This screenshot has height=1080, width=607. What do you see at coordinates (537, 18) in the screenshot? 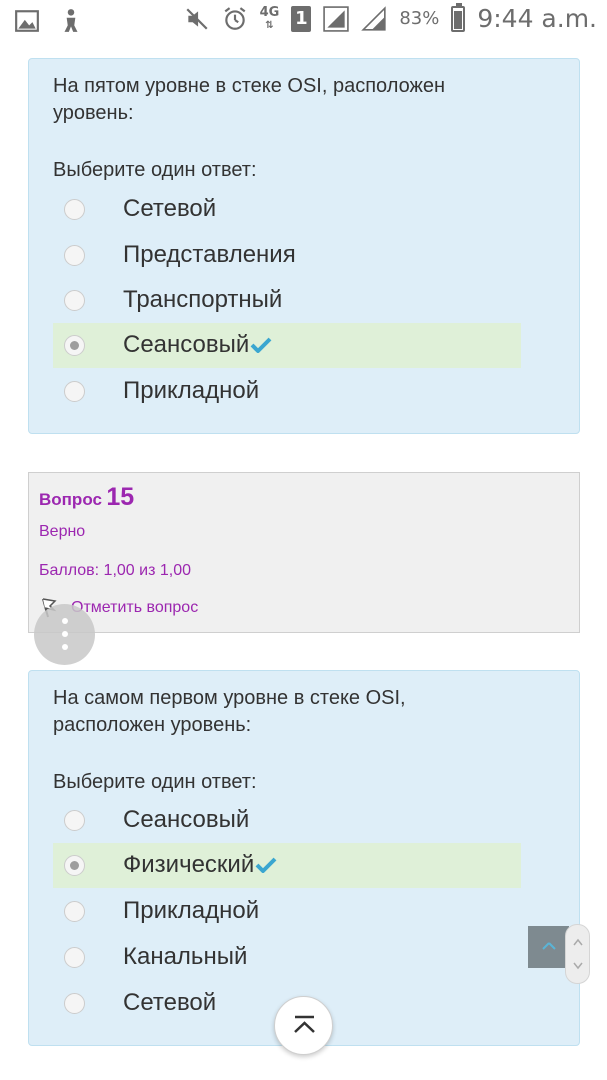
I see `clock: 9:44 a.m.` at bounding box center [537, 18].